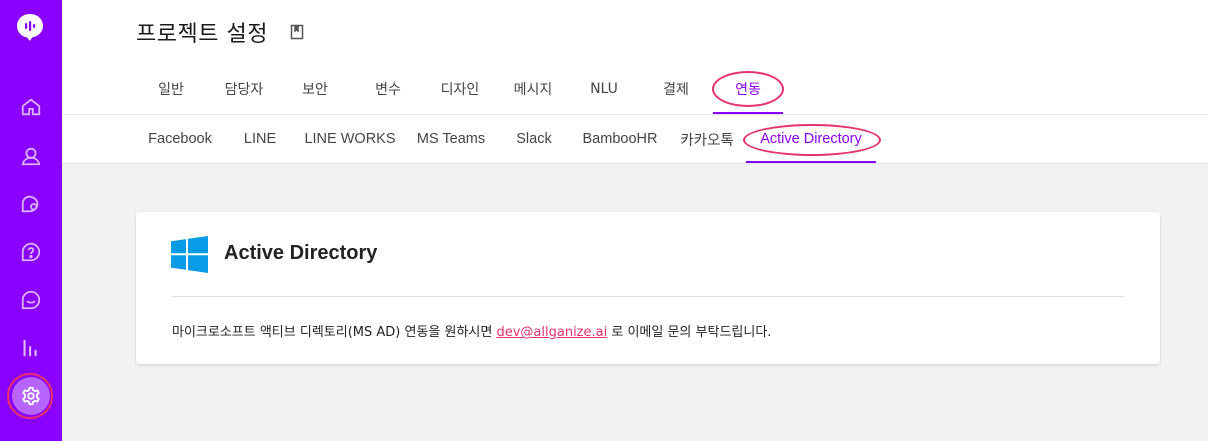  Describe the element at coordinates (635, 90) in the screenshot. I see `main-tabs: 일반 담당자 보안 변수 디자인 메시지 NLU 결제 연동` at that location.